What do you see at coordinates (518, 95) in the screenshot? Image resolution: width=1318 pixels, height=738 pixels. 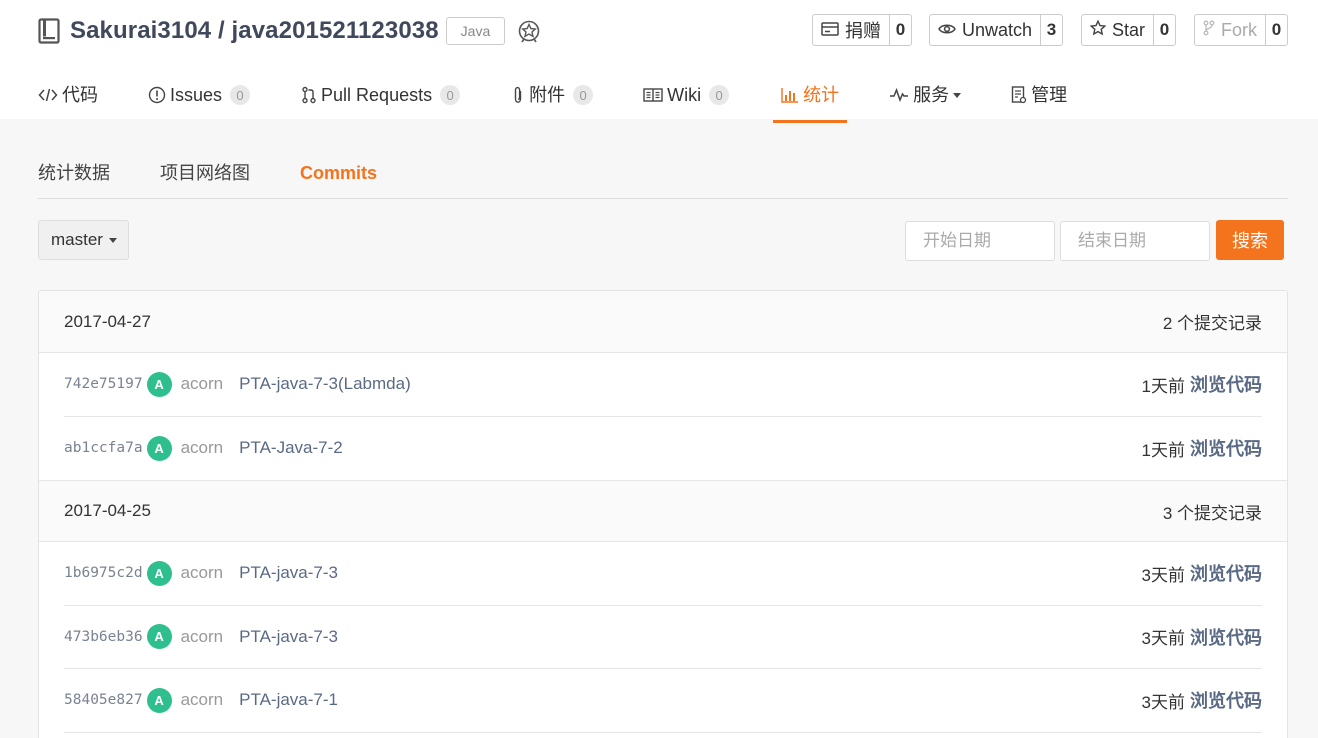 I see `paperclip-icon` at bounding box center [518, 95].